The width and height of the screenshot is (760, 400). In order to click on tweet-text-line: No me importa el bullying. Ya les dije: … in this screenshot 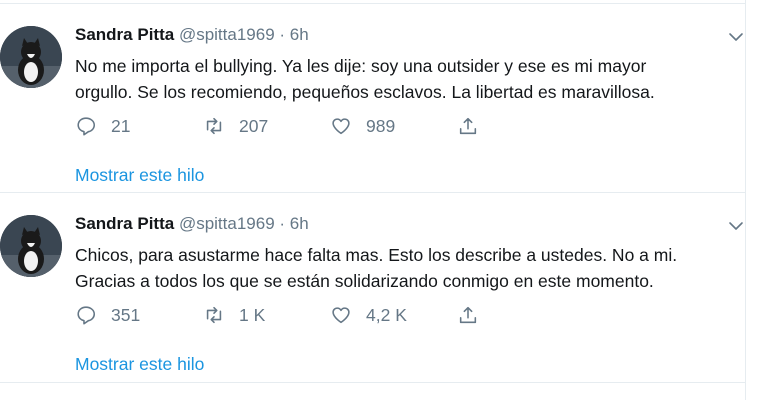, I will do `click(361, 66)`.